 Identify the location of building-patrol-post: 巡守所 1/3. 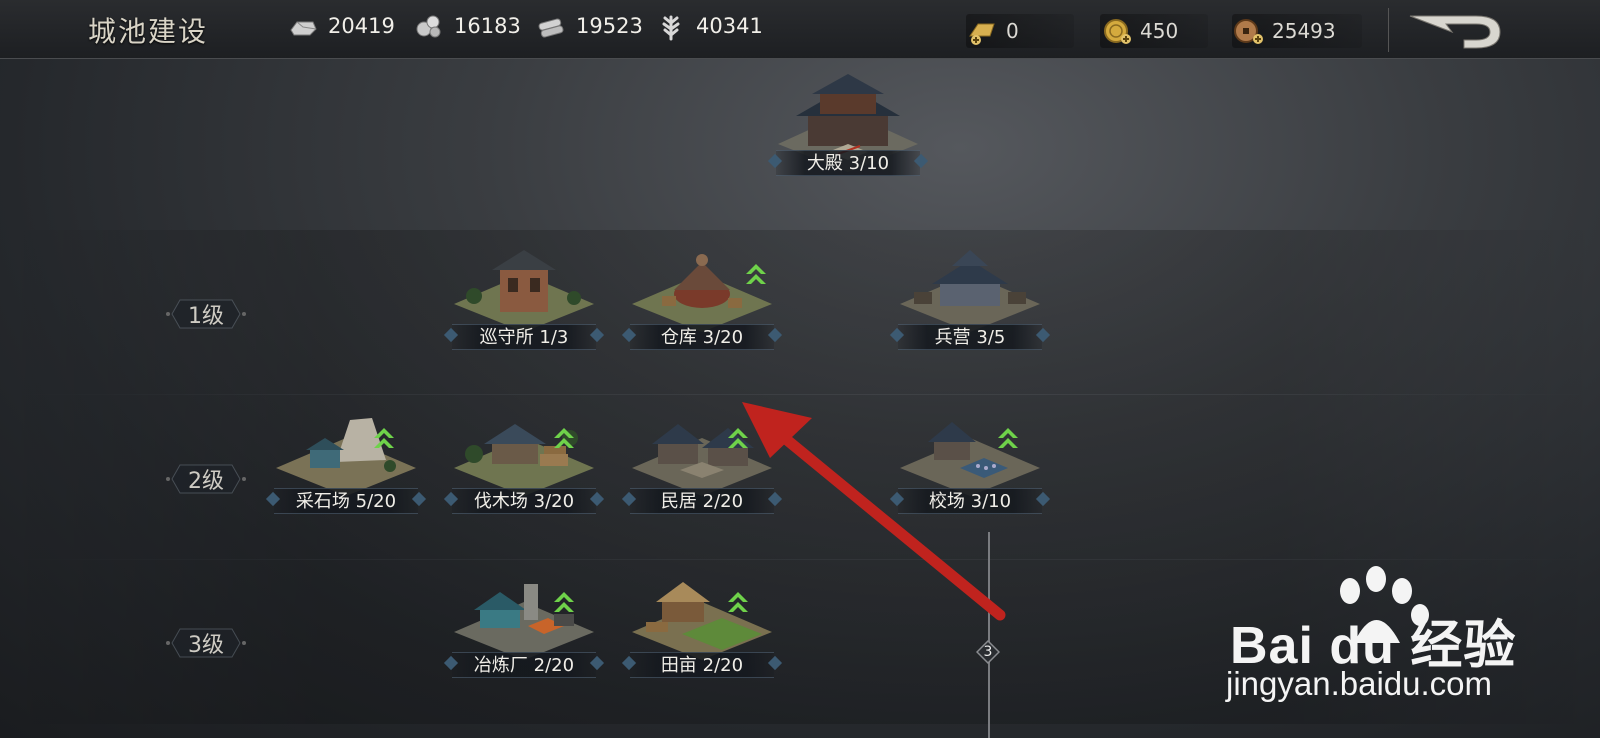
(524, 301).